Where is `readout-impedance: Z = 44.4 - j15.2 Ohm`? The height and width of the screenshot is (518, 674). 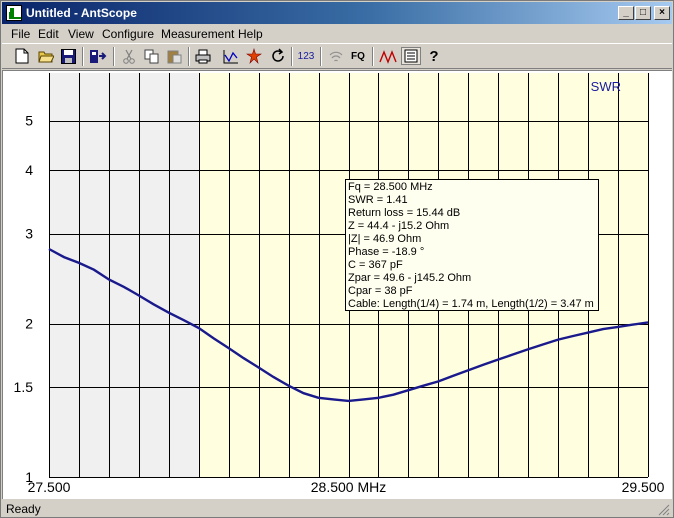 readout-impedance: Z = 44.4 - j15.2 Ohm is located at coordinates (399, 226).